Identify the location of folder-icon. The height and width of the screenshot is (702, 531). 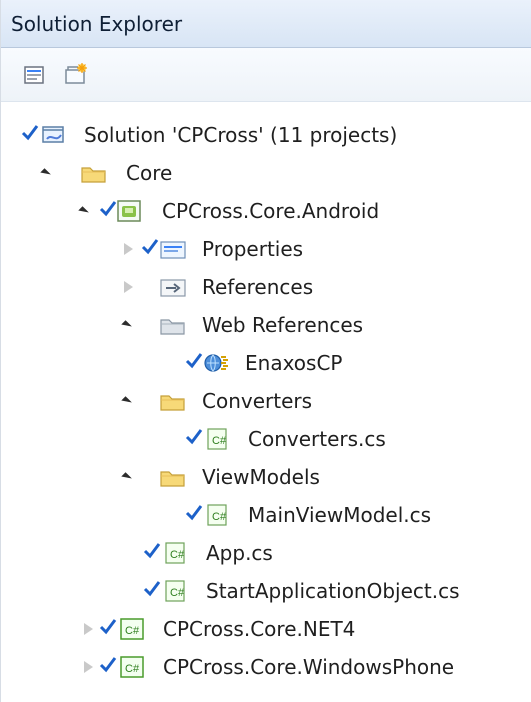
(93, 175).